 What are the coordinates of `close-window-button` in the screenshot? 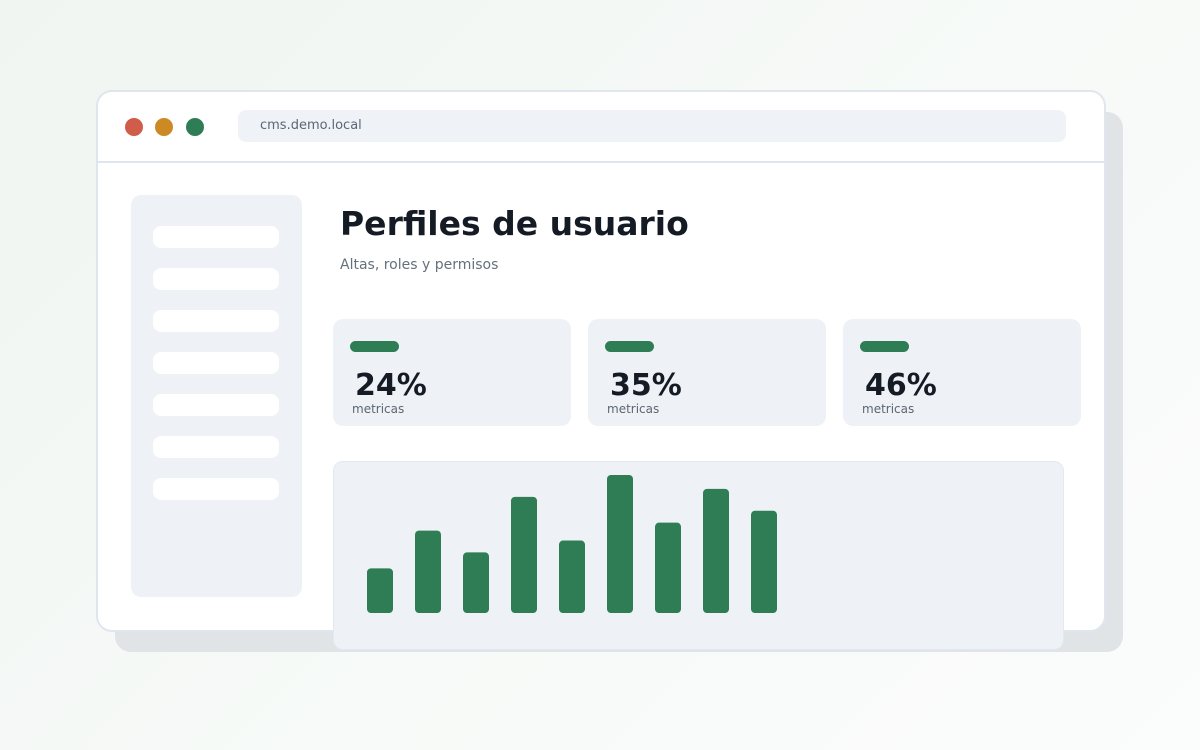 It's located at (134, 127).